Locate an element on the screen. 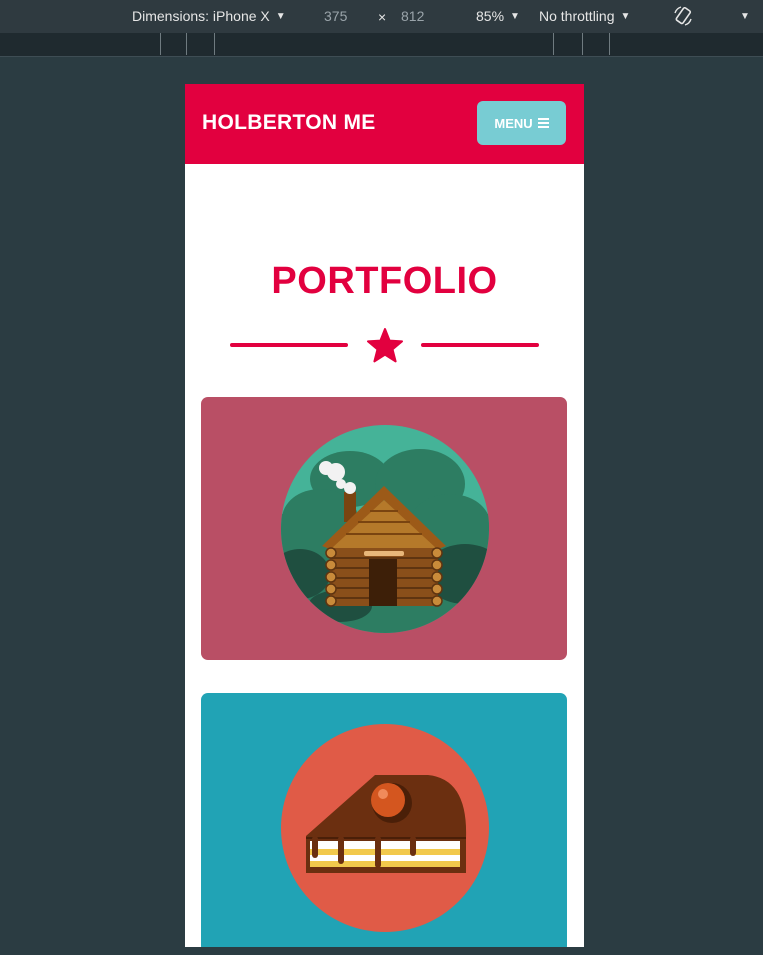 The image size is (763, 955). device-dimensions-select: Dimensions: iPhone X ▼ is located at coordinates (209, 16).